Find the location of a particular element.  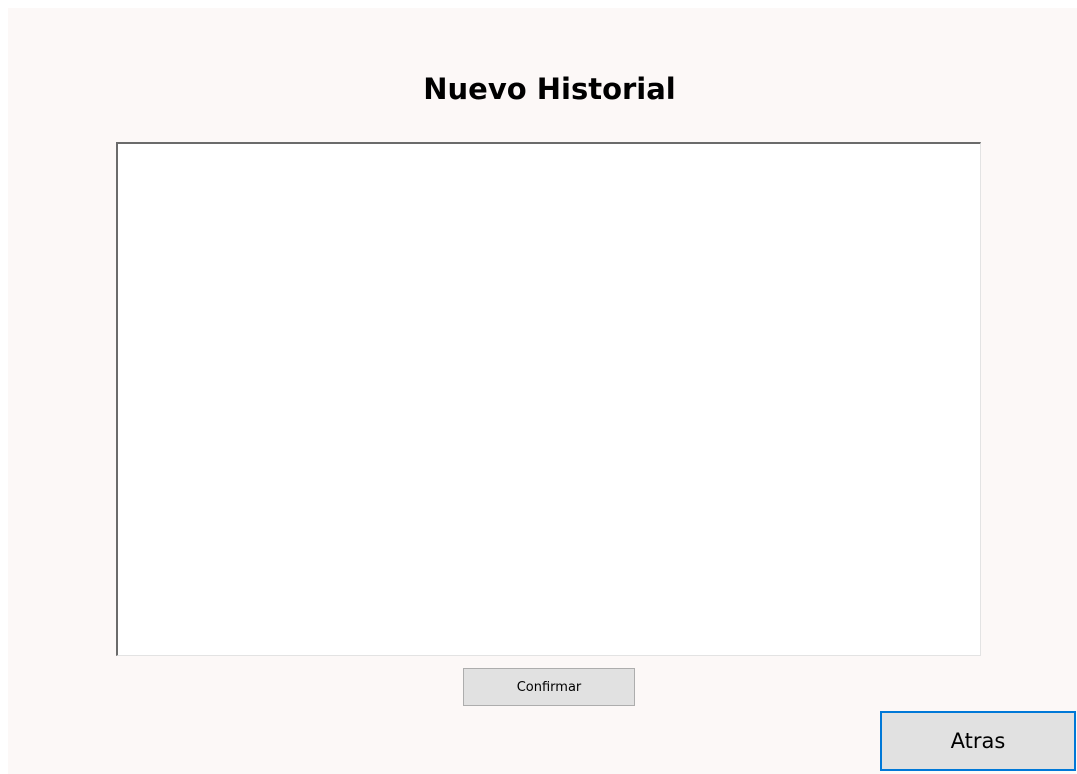

confirm-button-label: Confirmar is located at coordinates (549, 687).